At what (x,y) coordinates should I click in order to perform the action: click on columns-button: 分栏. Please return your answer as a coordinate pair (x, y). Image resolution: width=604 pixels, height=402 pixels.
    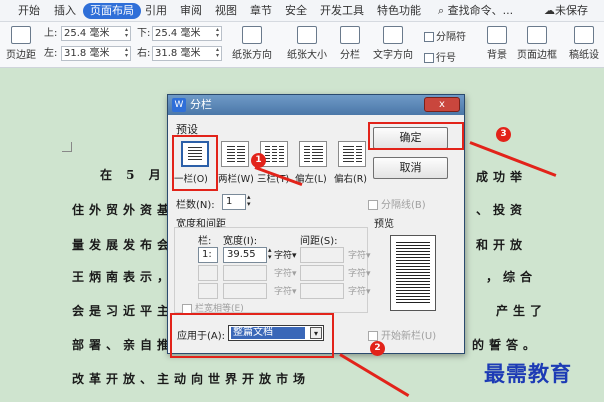
    Looking at the image, I should click on (350, 43).